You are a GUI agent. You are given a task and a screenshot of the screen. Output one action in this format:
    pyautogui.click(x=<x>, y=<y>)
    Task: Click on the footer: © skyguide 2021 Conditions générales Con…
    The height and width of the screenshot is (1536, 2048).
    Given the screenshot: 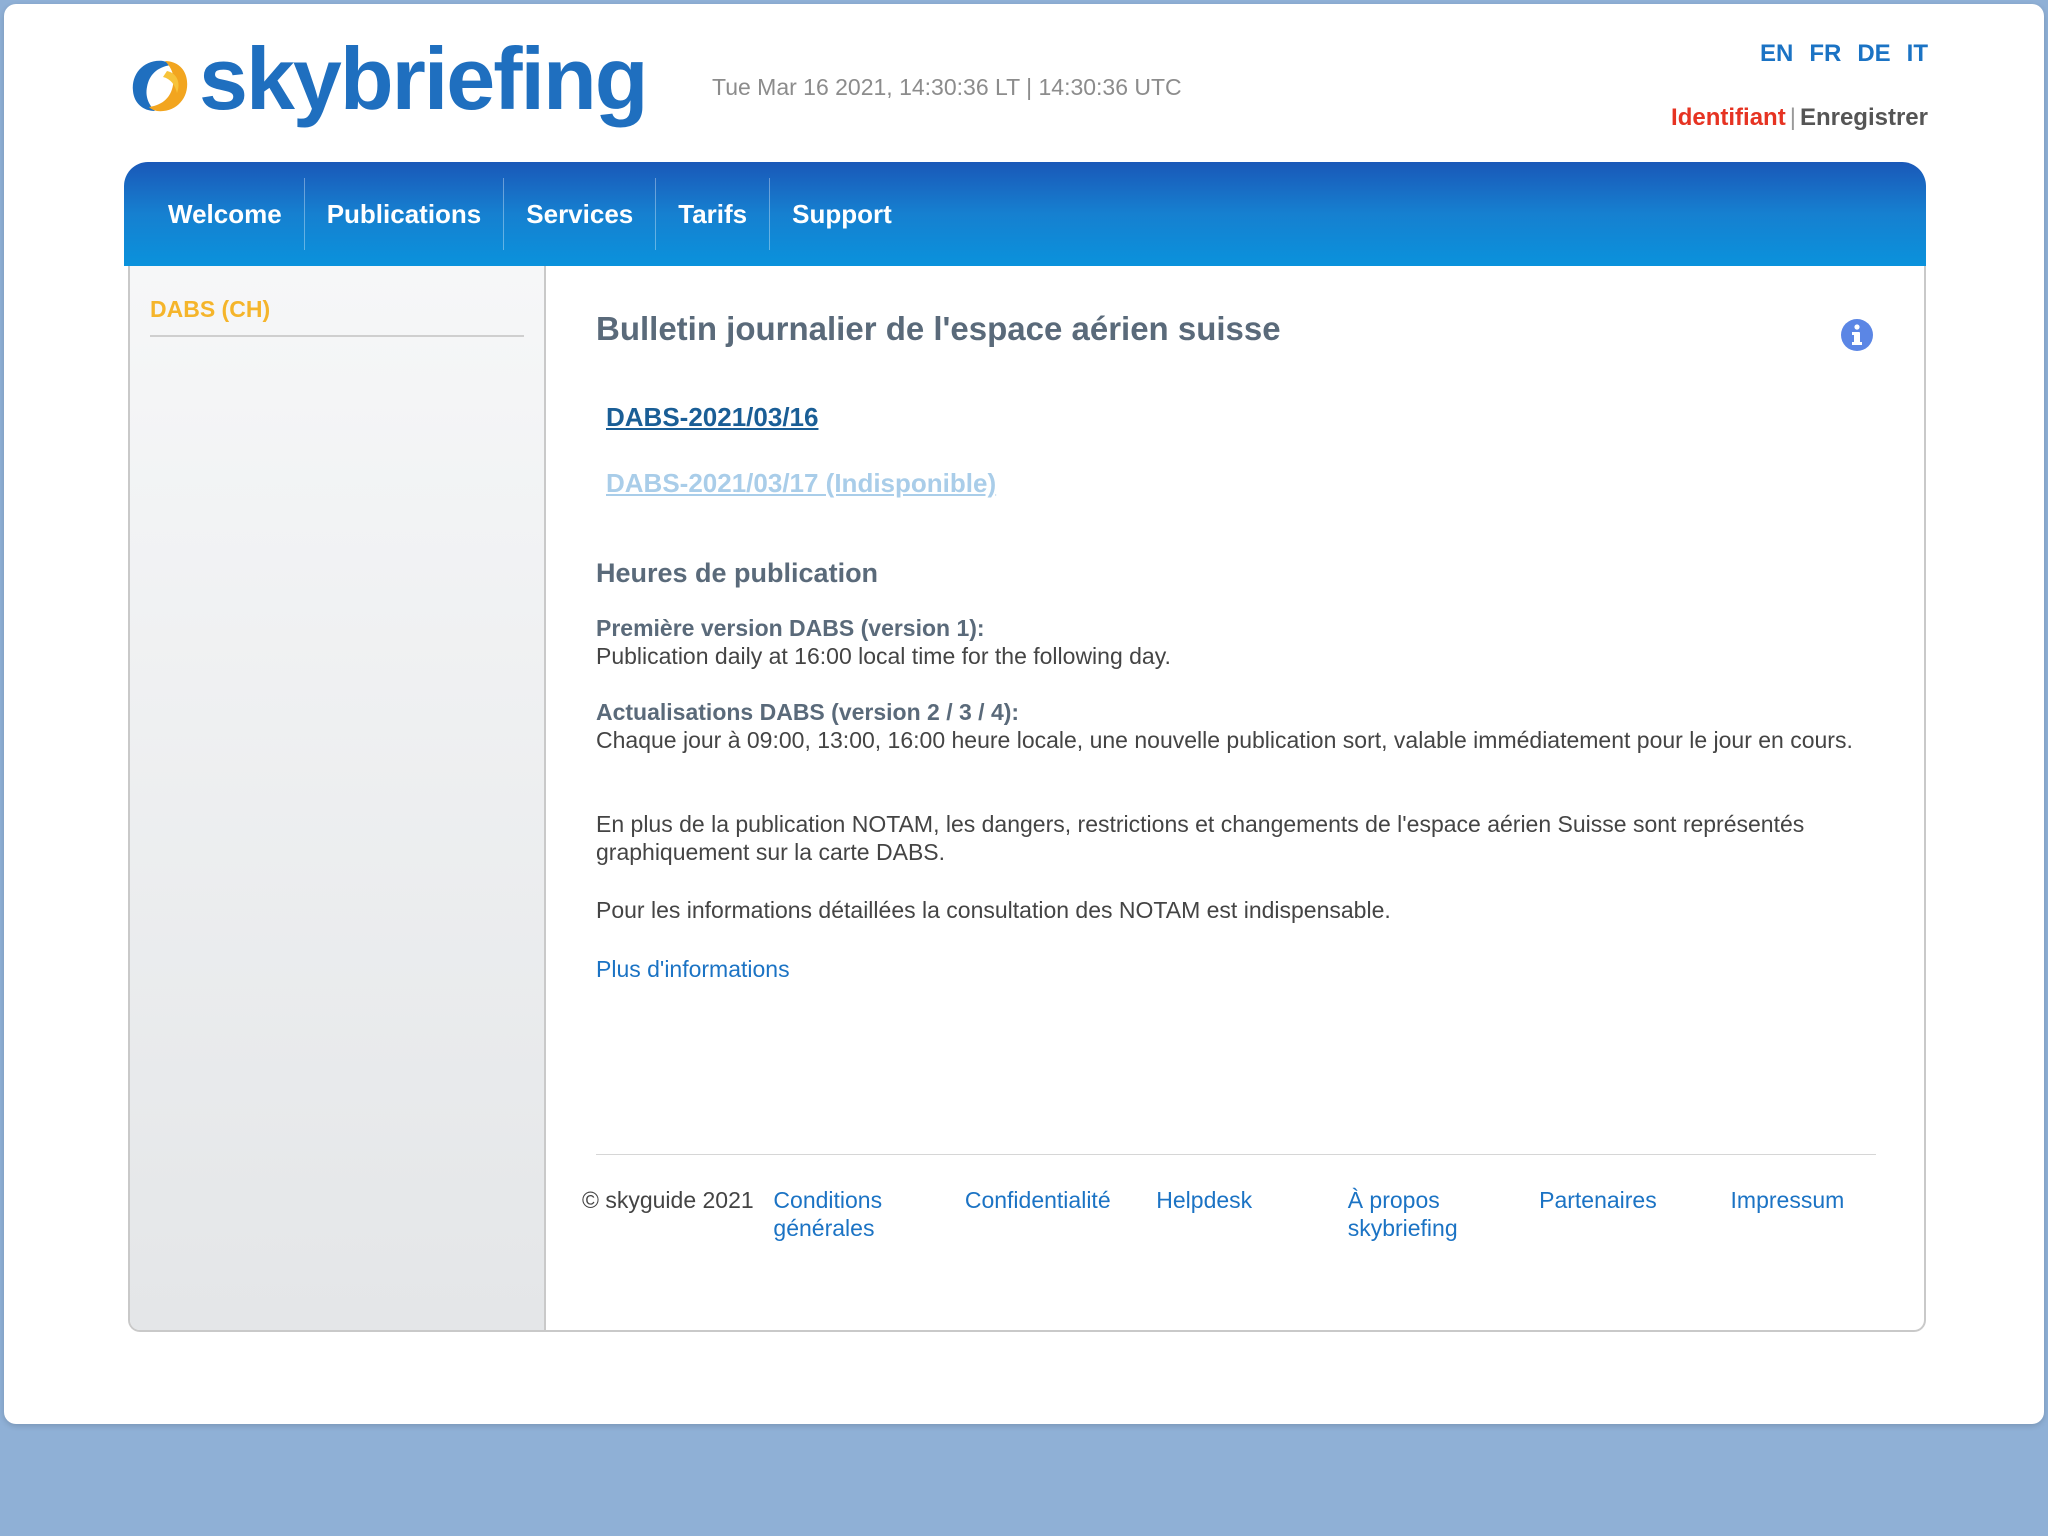 What is the action you would take?
    pyautogui.click(x=1252, y=1214)
    